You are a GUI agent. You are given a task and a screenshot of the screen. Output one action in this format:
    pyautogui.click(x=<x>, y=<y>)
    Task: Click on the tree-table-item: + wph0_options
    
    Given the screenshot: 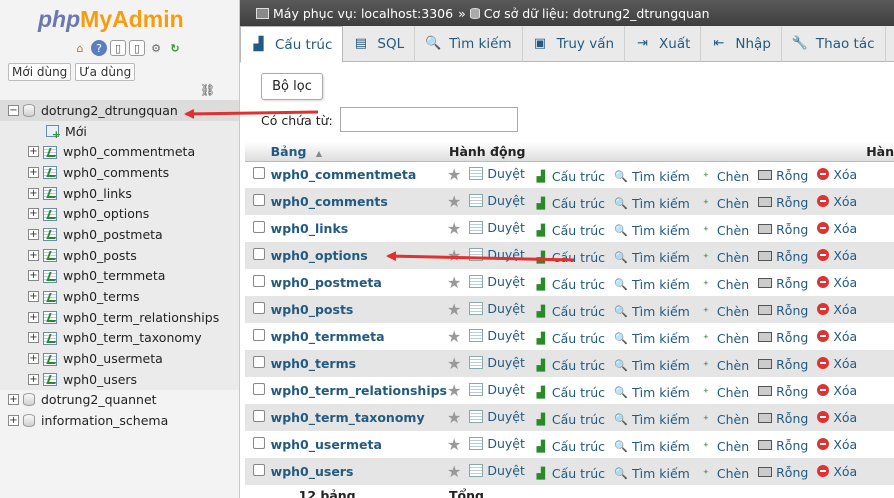 What is the action you would take?
    pyautogui.click(x=119, y=214)
    